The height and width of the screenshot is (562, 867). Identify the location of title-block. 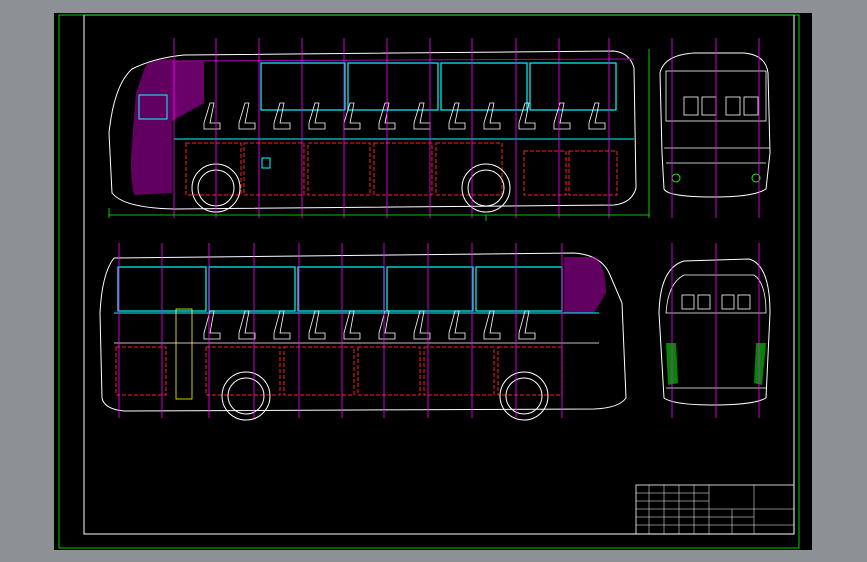
(715, 509).